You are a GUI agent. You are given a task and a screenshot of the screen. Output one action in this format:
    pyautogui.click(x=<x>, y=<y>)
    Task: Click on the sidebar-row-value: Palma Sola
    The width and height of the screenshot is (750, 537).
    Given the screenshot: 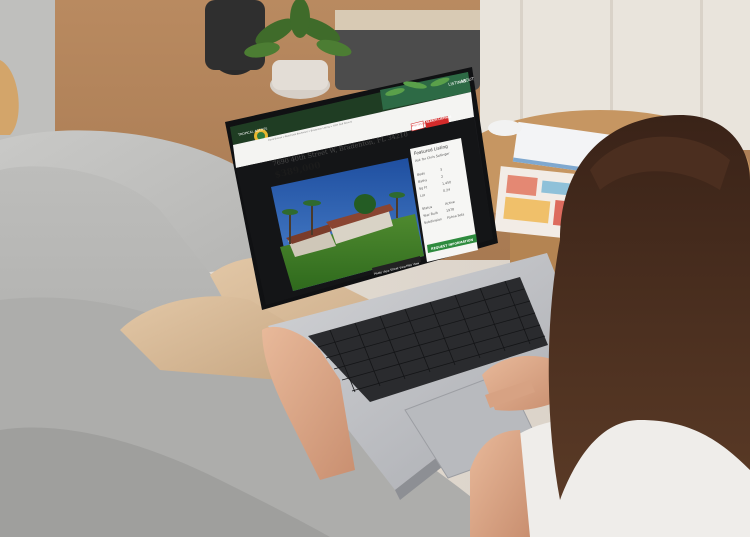 What is the action you would take?
    pyautogui.click(x=455, y=216)
    